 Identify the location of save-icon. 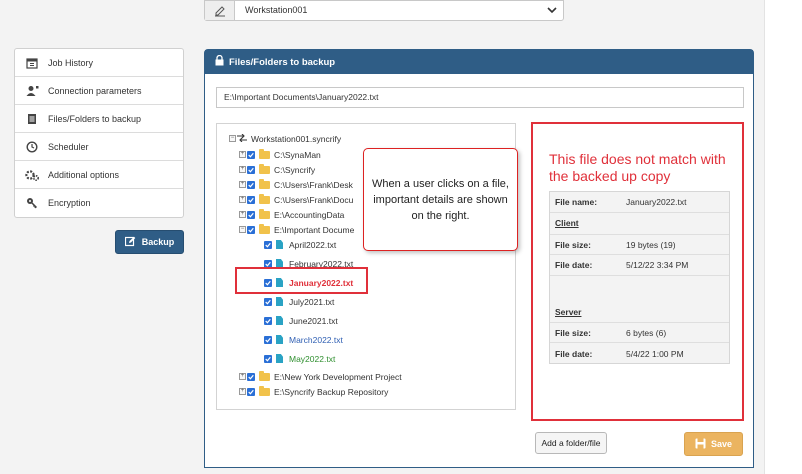
(700, 444).